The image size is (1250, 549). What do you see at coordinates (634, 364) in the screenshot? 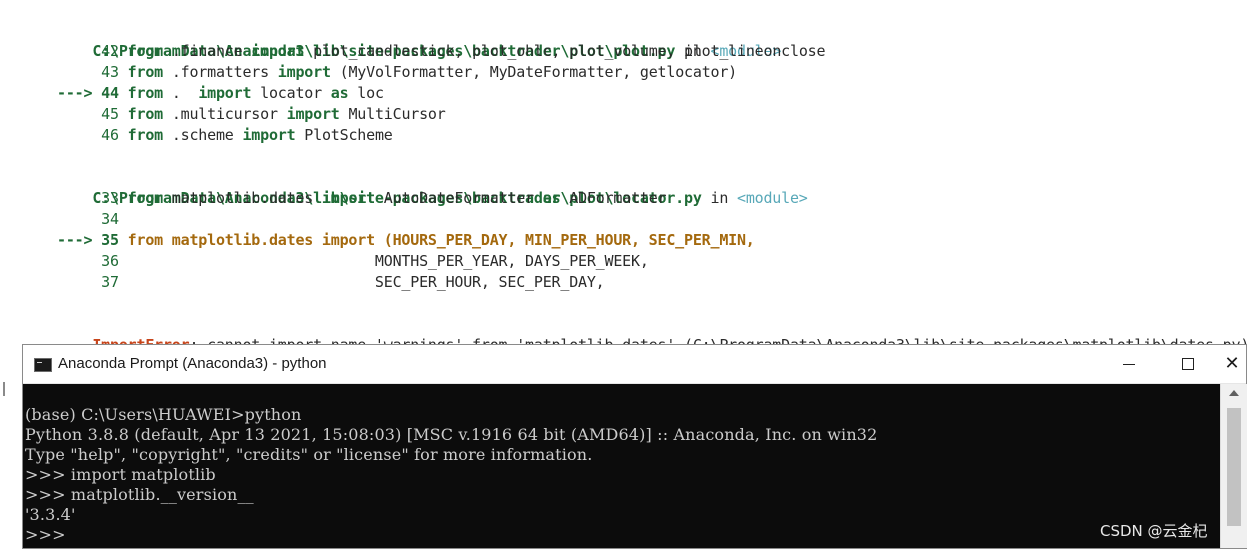
I see `window-titlebar: Anaconda Prompt (Anaconda3) - python ✕` at bounding box center [634, 364].